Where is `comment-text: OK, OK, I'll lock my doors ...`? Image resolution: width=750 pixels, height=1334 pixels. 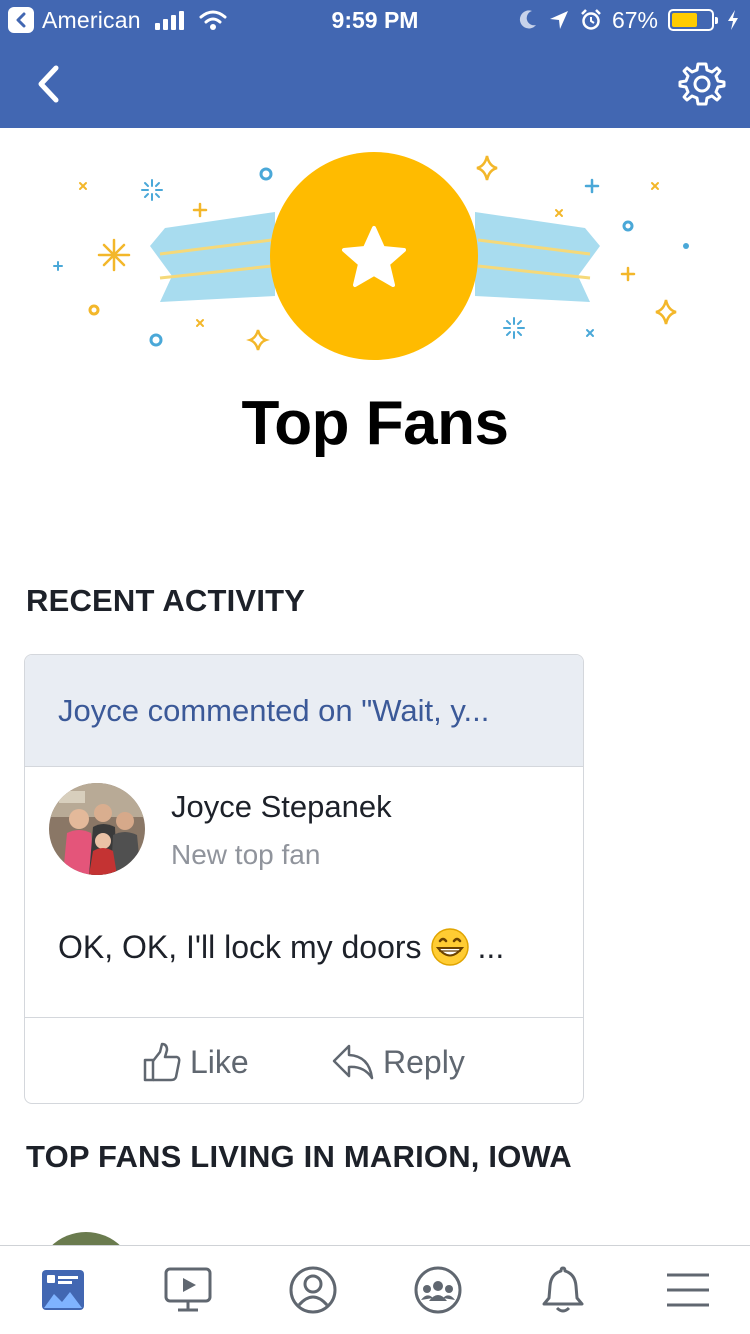
comment-text: OK, OK, I'll lock my doors ... is located at coordinates (281, 947).